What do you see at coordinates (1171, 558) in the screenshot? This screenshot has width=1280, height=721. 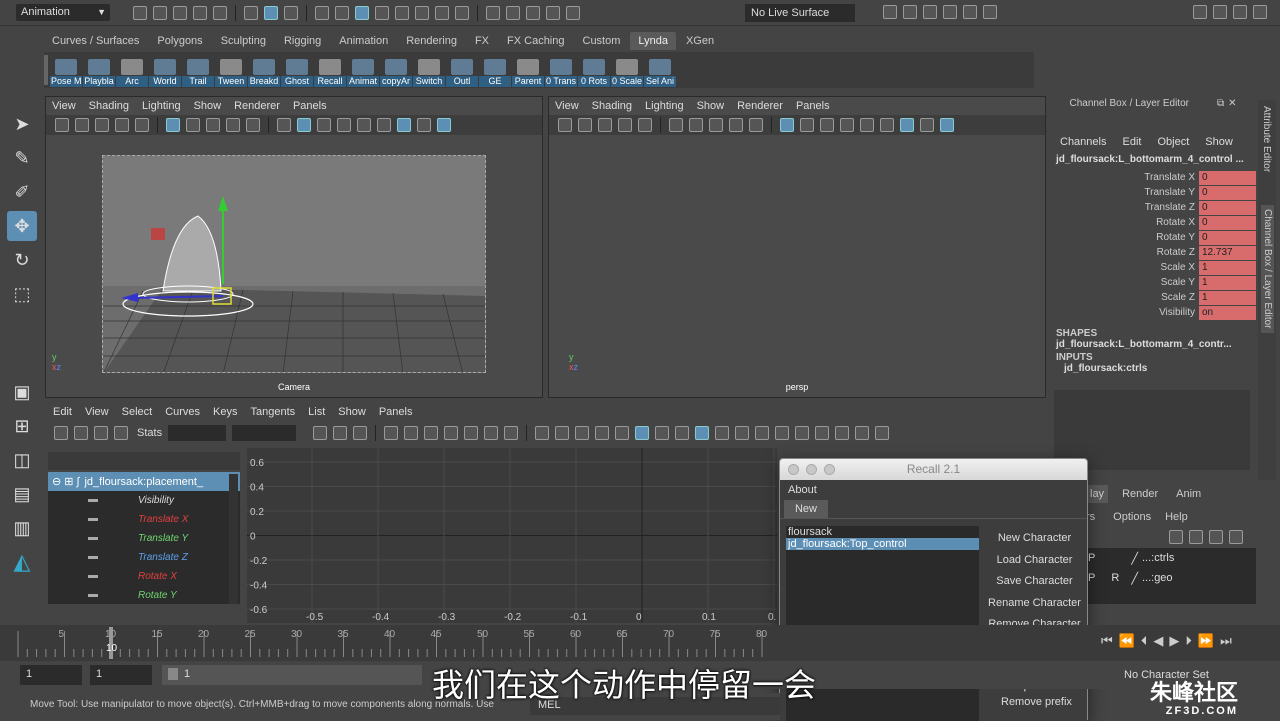 I see `layer-row: P ╱ ...:ctrls` at bounding box center [1171, 558].